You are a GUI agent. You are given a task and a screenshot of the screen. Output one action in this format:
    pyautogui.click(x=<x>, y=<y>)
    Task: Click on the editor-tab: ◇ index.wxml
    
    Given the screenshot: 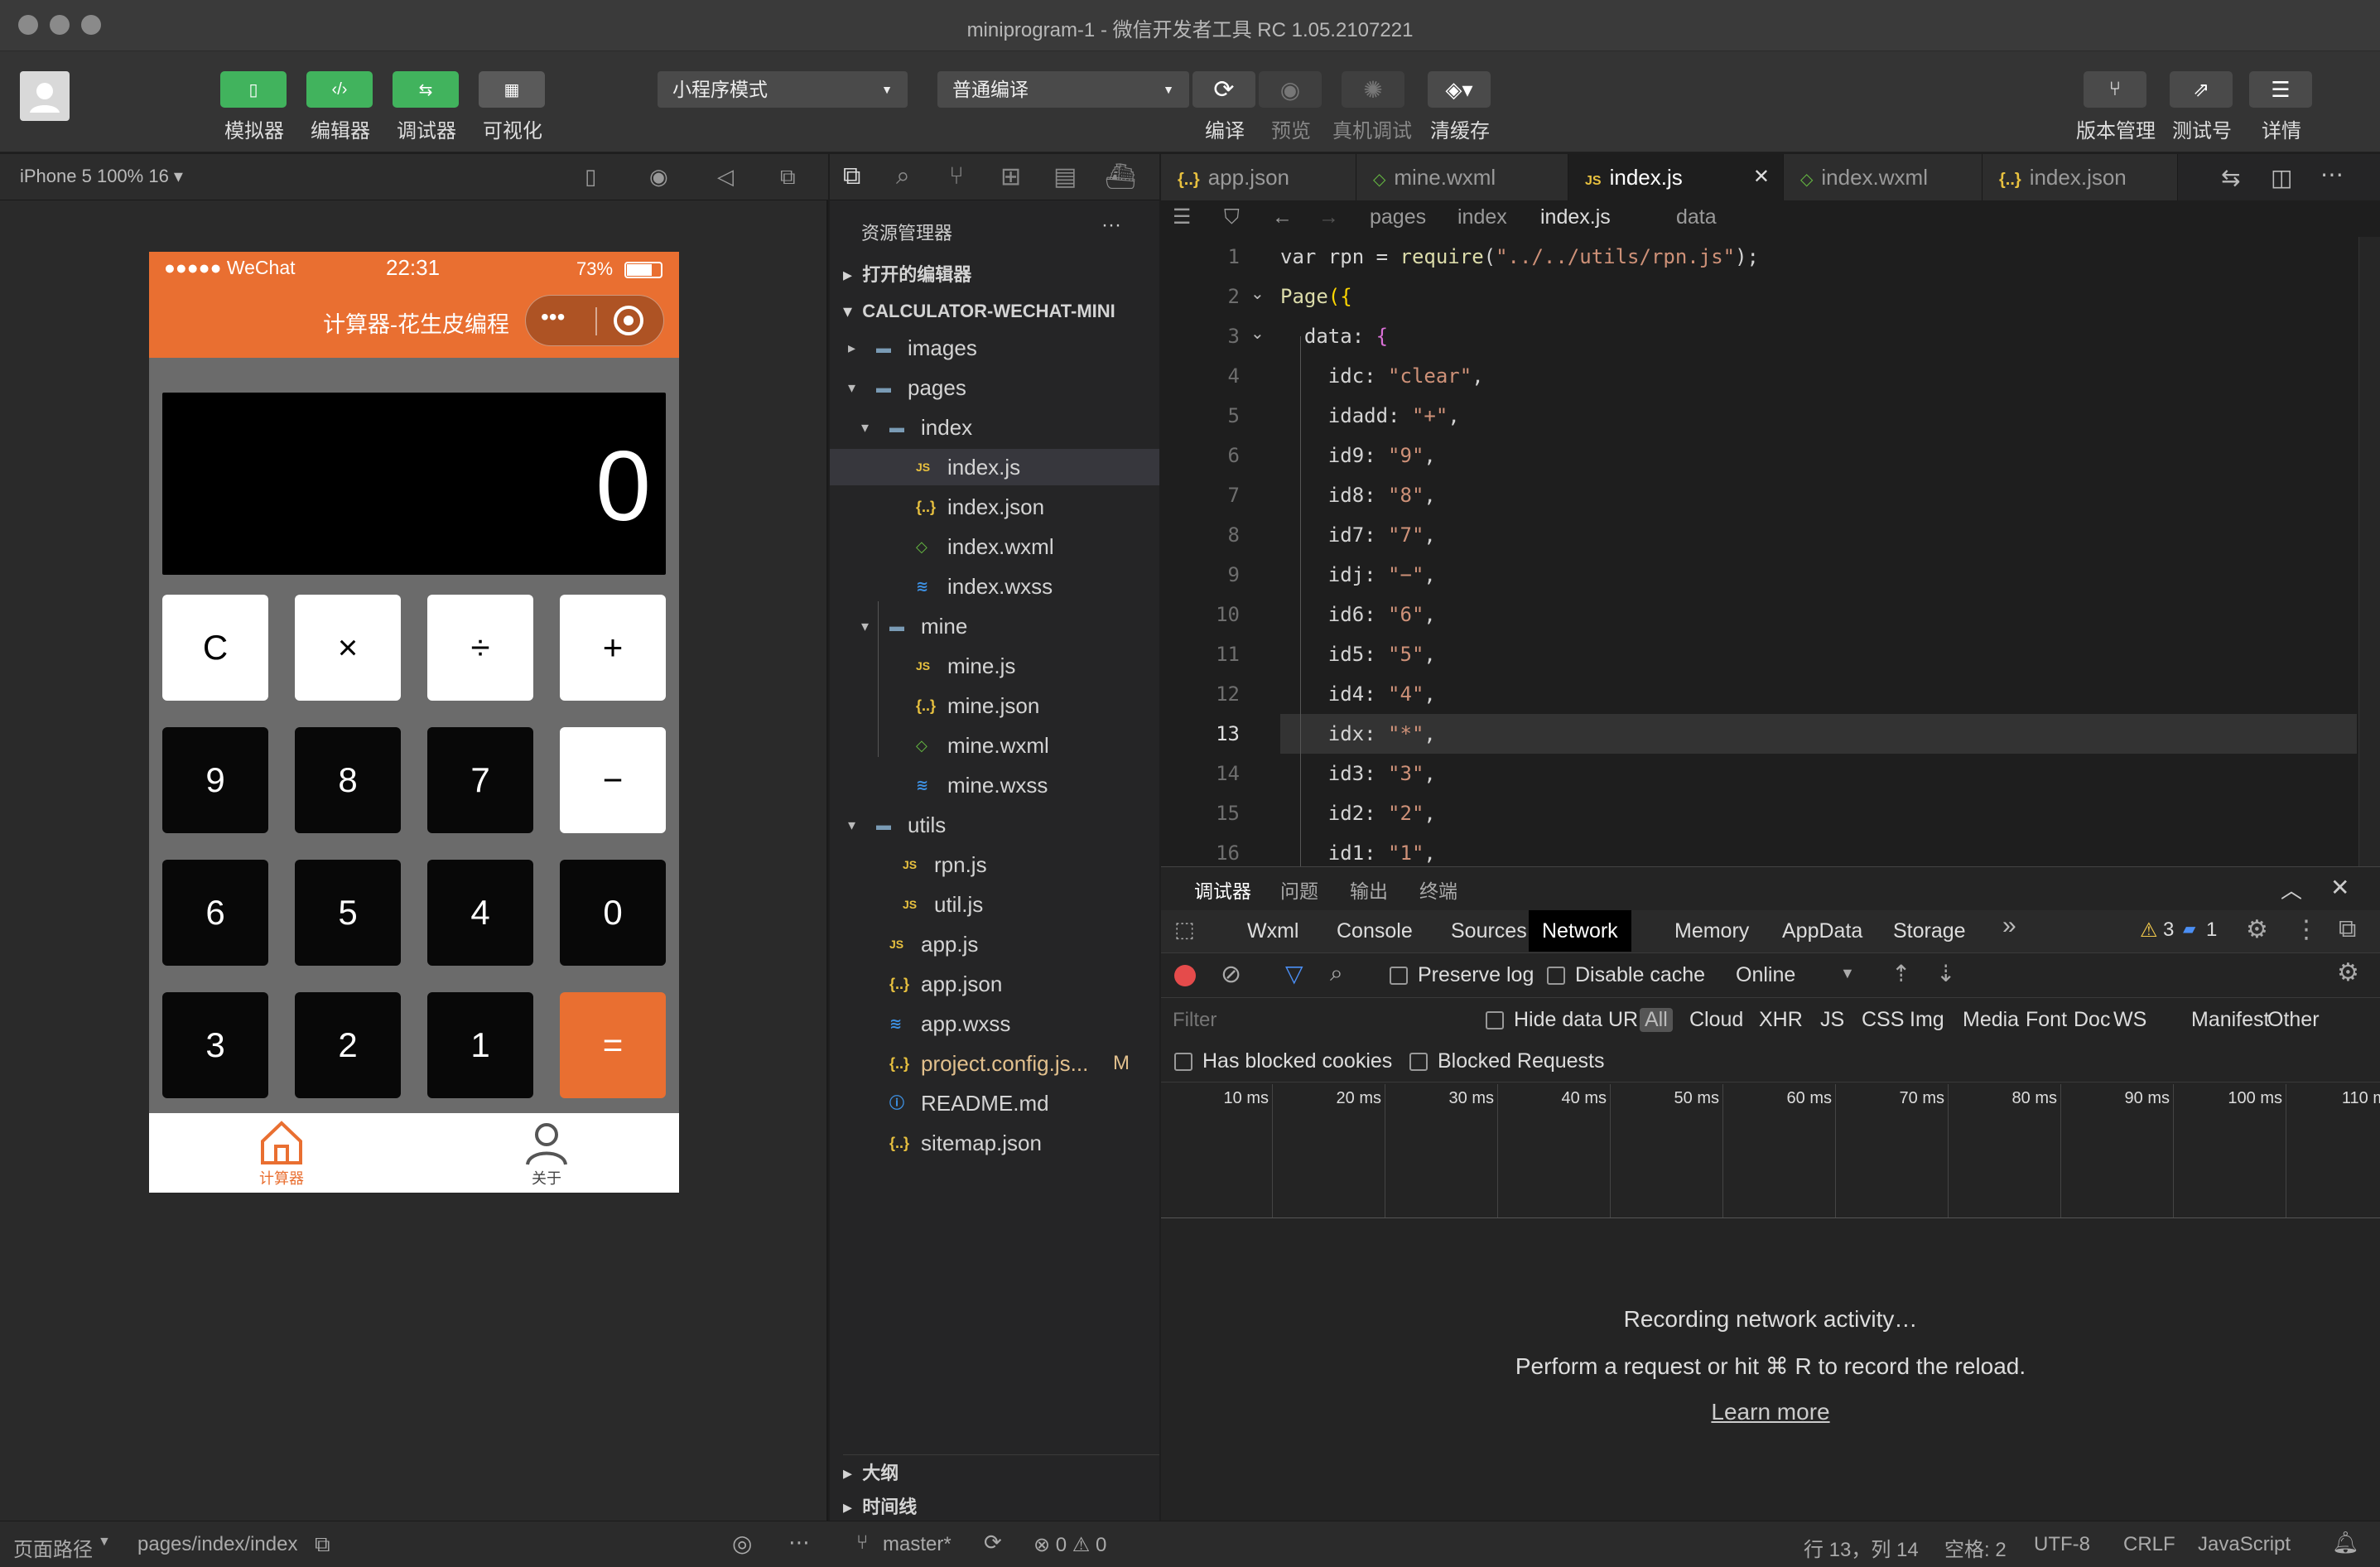 What is the action you would take?
    pyautogui.click(x=1883, y=177)
    